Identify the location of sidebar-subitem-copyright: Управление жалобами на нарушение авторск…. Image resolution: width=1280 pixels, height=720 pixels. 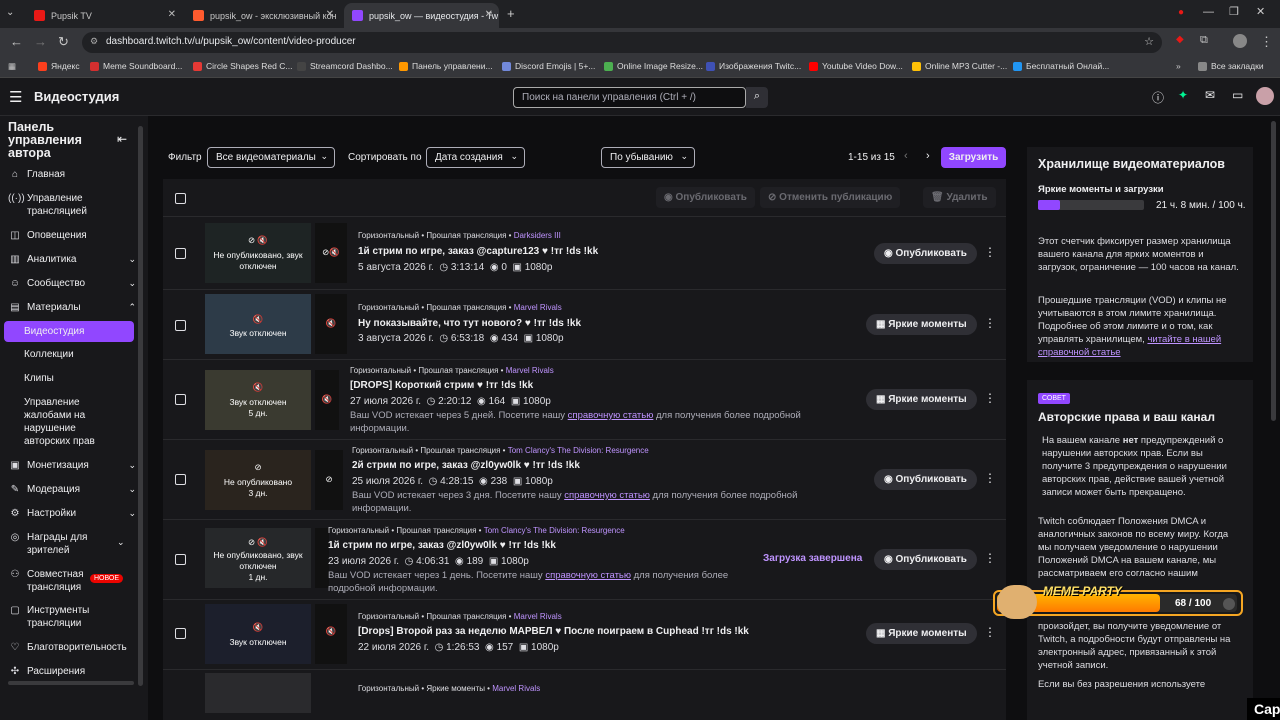
(70, 422).